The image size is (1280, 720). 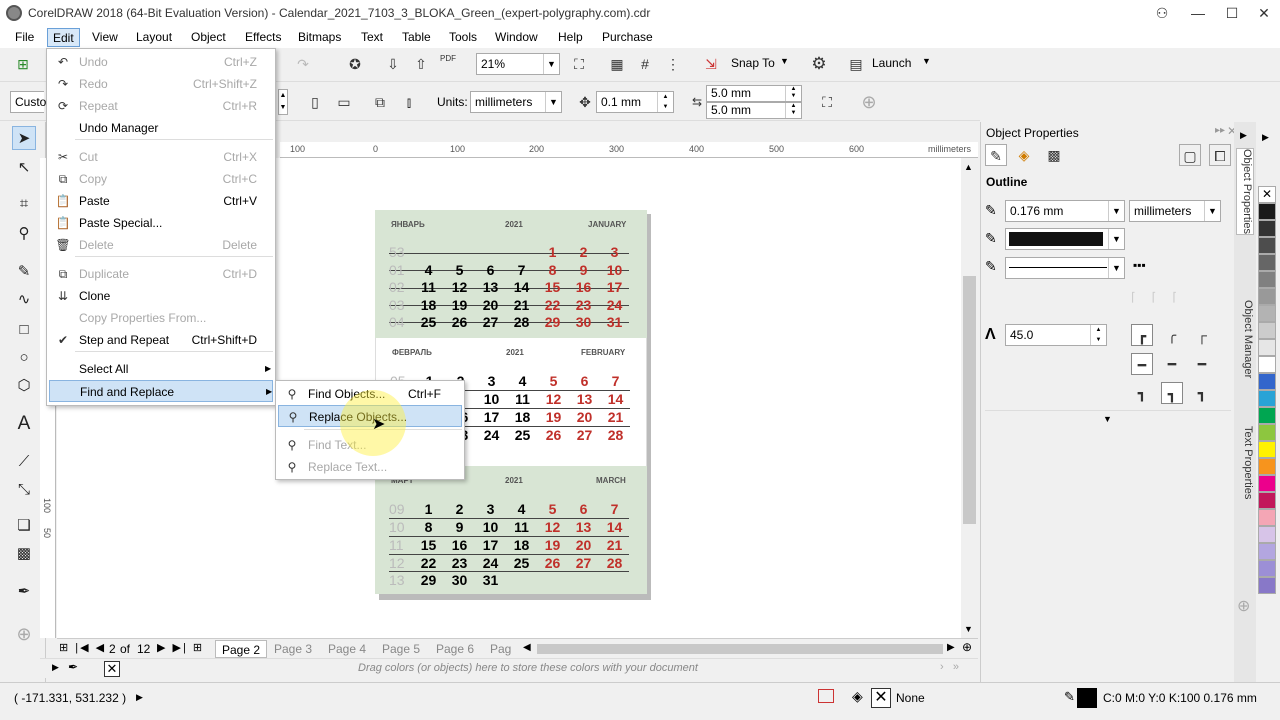 What do you see at coordinates (857, 696) in the screenshot?
I see `fill-bucket-icon: ◈` at bounding box center [857, 696].